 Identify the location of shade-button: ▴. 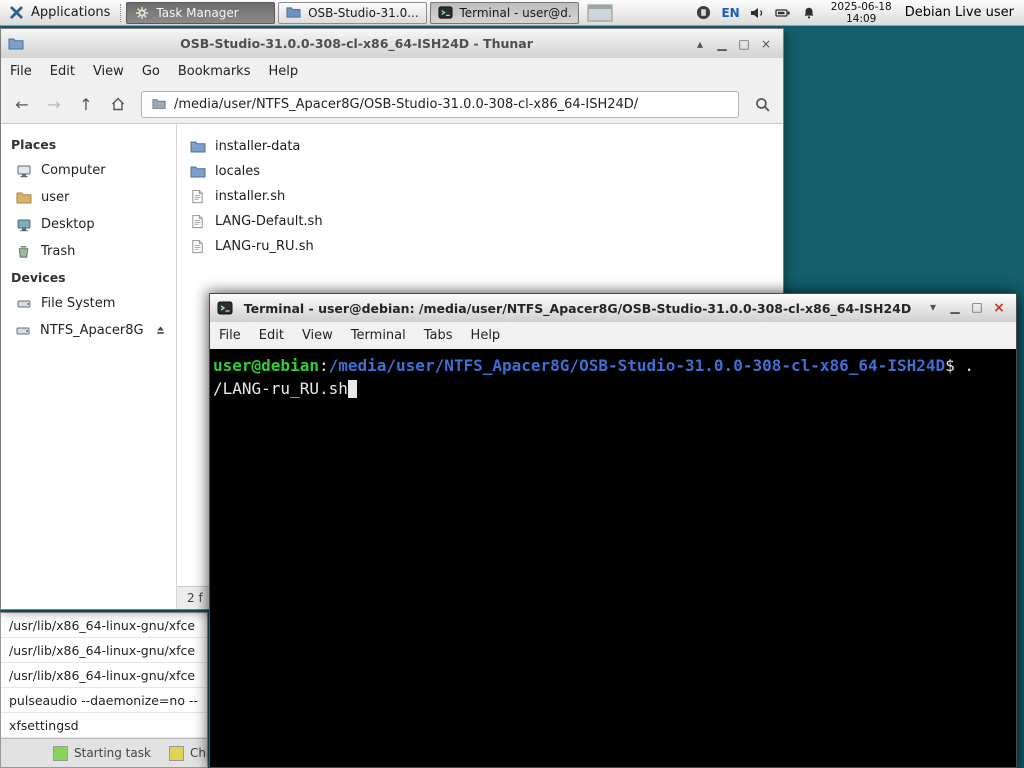
(700, 44).